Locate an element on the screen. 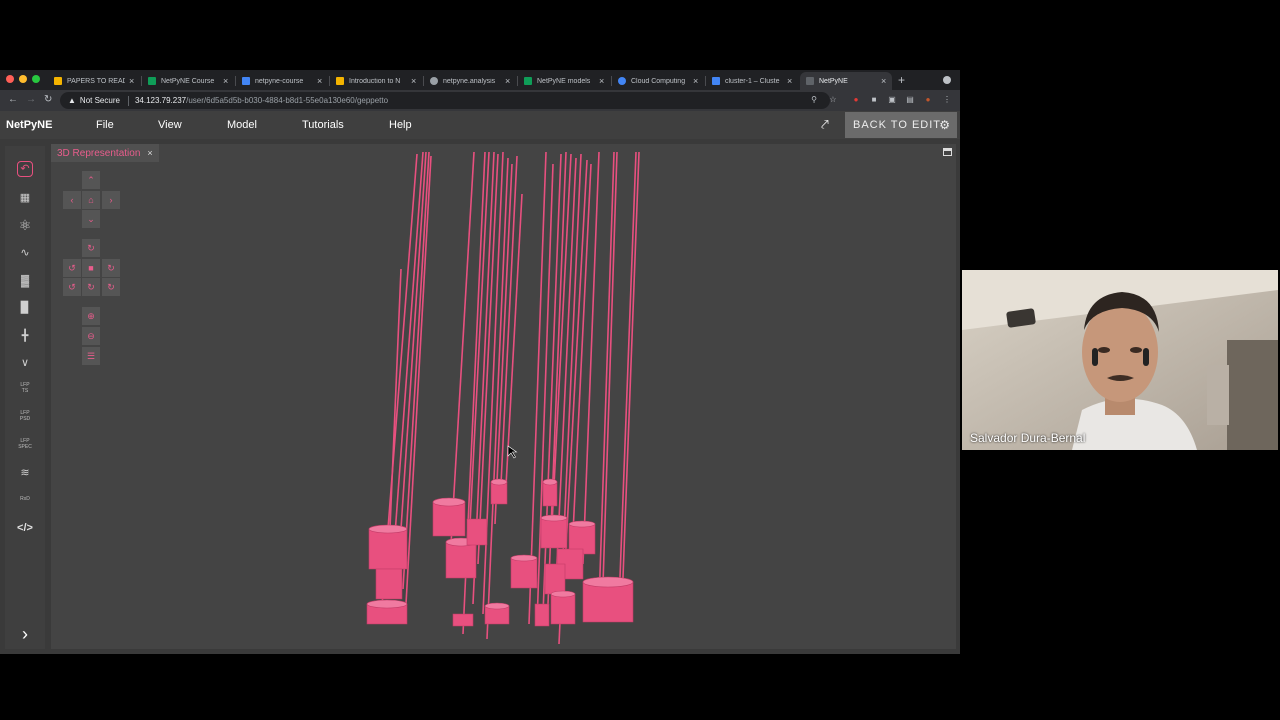 The height and width of the screenshot is (720, 1280). tab-label: NetPyNE models is located at coordinates (564, 81).